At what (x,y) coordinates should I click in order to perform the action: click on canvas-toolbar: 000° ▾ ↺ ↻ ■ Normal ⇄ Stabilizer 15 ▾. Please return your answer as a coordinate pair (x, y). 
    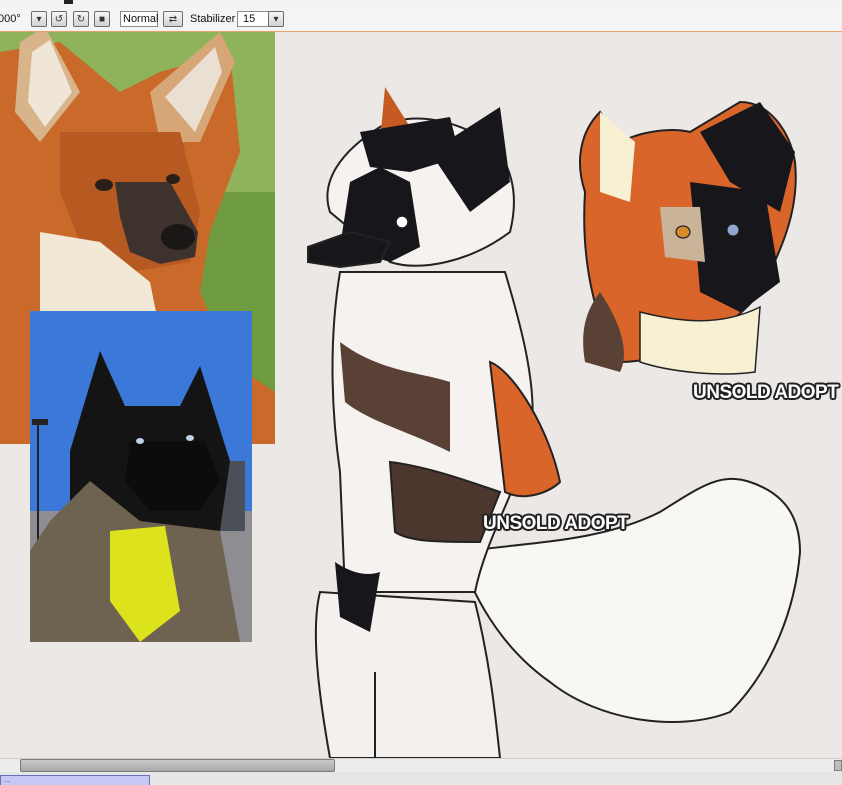
    Looking at the image, I should click on (421, 19).